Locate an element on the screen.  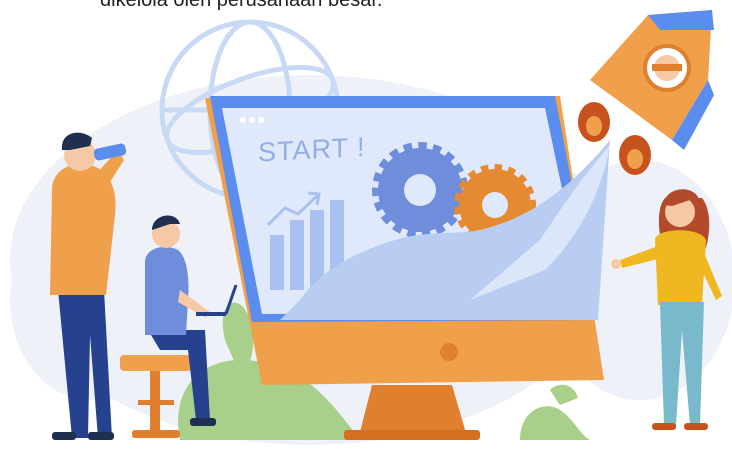
window-dots is located at coordinates (252, 120).